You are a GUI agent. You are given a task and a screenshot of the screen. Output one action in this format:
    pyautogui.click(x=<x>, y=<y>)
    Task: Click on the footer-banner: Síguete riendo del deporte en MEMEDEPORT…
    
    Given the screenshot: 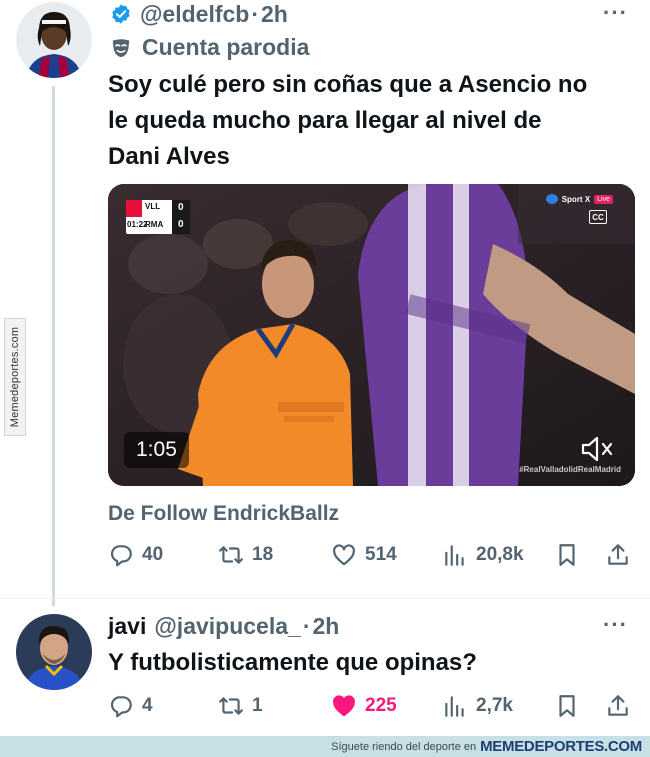 What is the action you would take?
    pyautogui.click(x=325, y=746)
    